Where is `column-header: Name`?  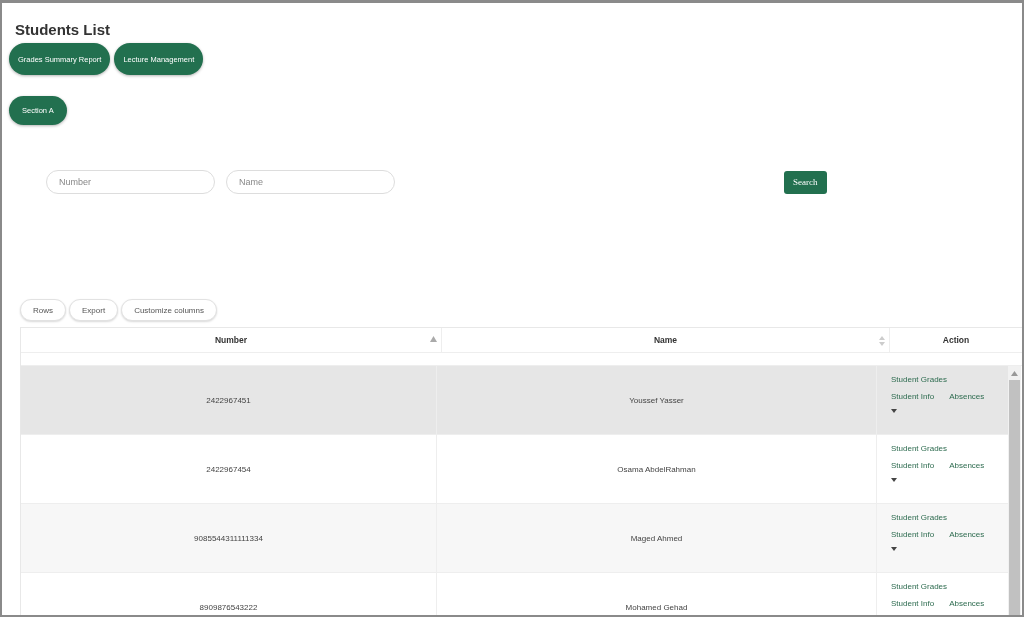
column-header: Name is located at coordinates (666, 340).